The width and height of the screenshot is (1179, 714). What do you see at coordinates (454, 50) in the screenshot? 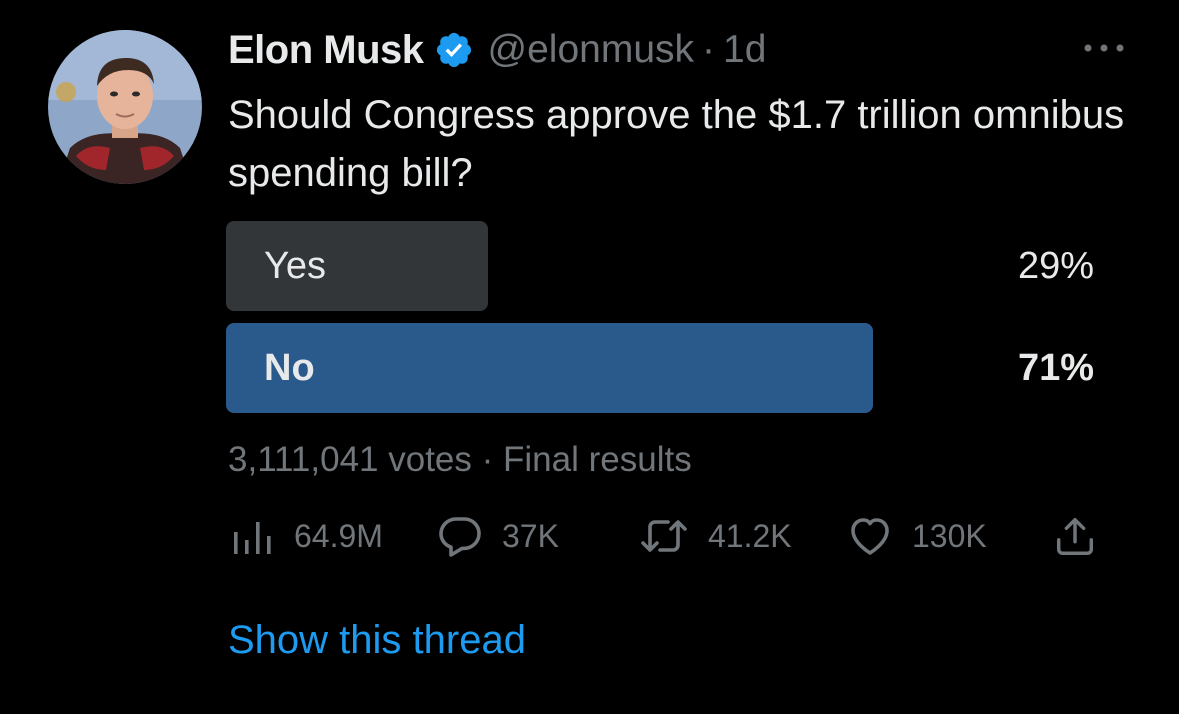
I see `verified-badge-icon` at bounding box center [454, 50].